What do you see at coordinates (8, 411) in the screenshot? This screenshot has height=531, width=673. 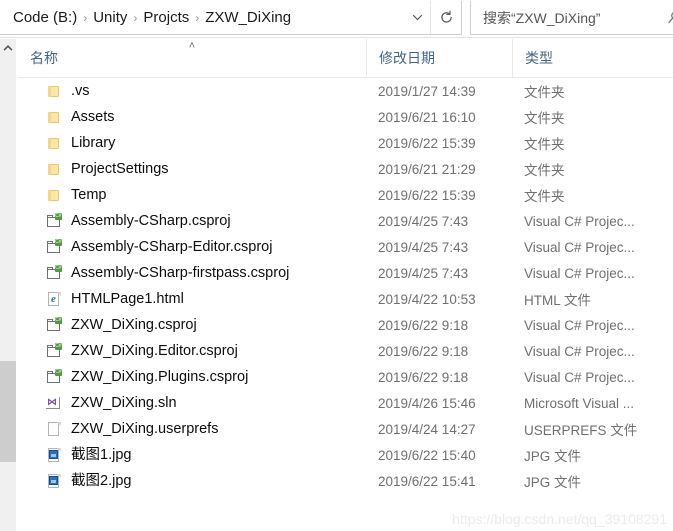 I see `scrollbar-thumb` at bounding box center [8, 411].